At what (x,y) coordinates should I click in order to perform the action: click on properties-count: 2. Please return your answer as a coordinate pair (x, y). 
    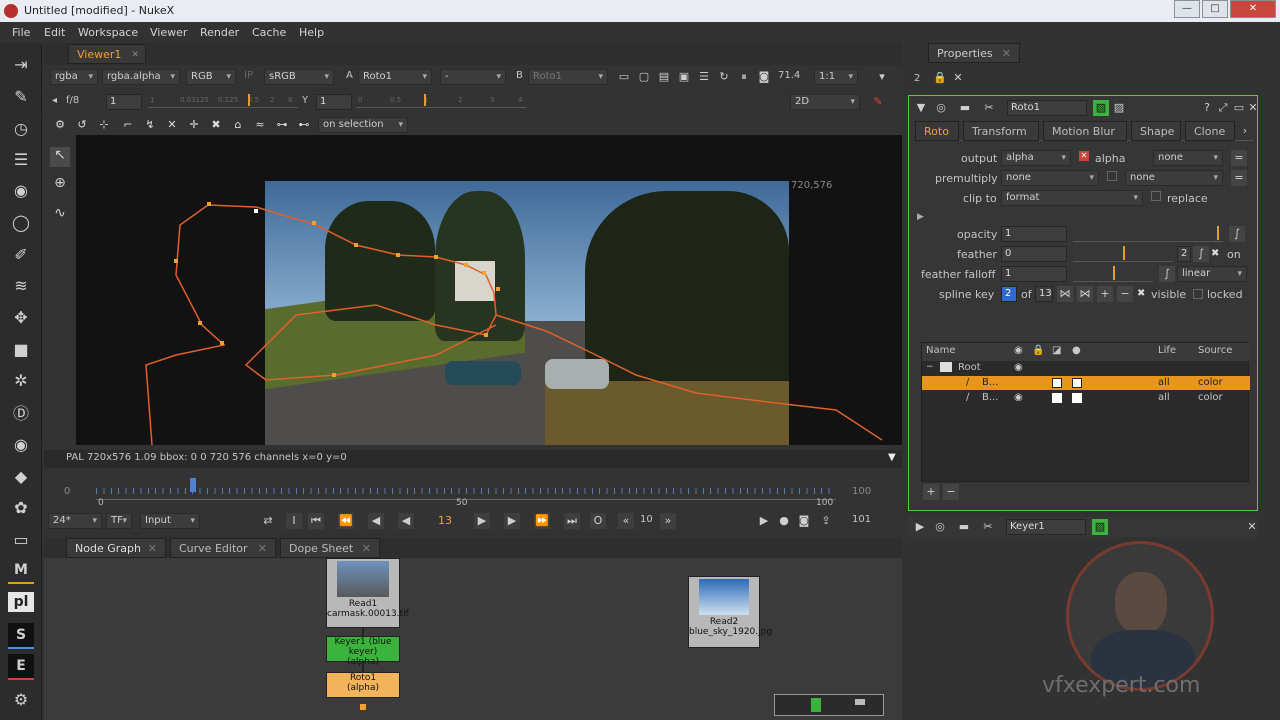
    Looking at the image, I should click on (917, 78).